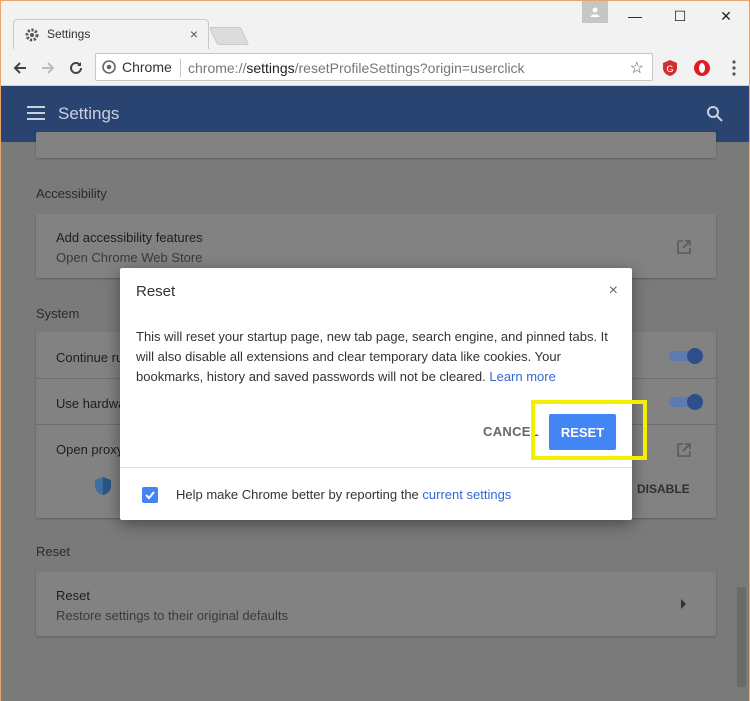  I want to click on search-icon, so click(715, 114).